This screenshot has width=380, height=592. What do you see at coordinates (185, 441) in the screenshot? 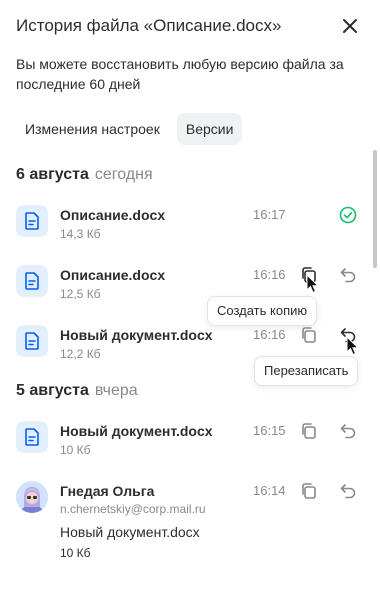
I see `version-row: Новый документ.docx 10 Кб 16:15` at bounding box center [185, 441].